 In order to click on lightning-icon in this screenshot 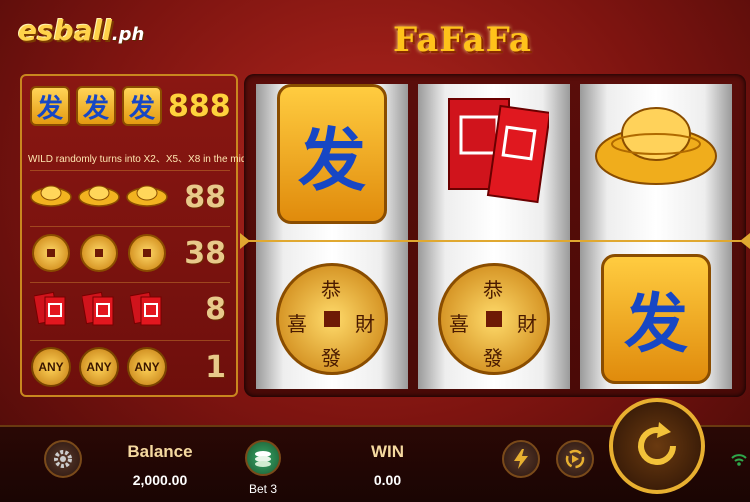, I will do `click(521, 459)`.